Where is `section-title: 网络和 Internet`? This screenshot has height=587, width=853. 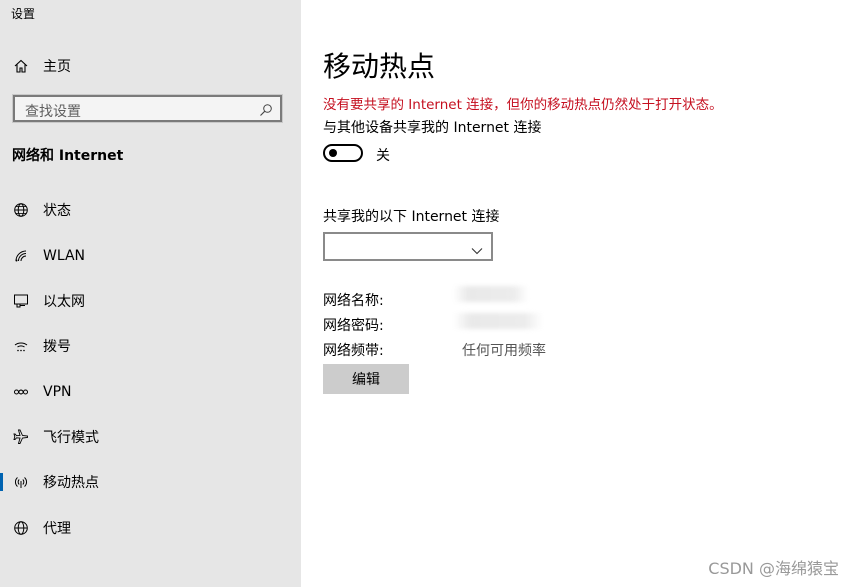 section-title: 网络和 Internet is located at coordinates (68, 156).